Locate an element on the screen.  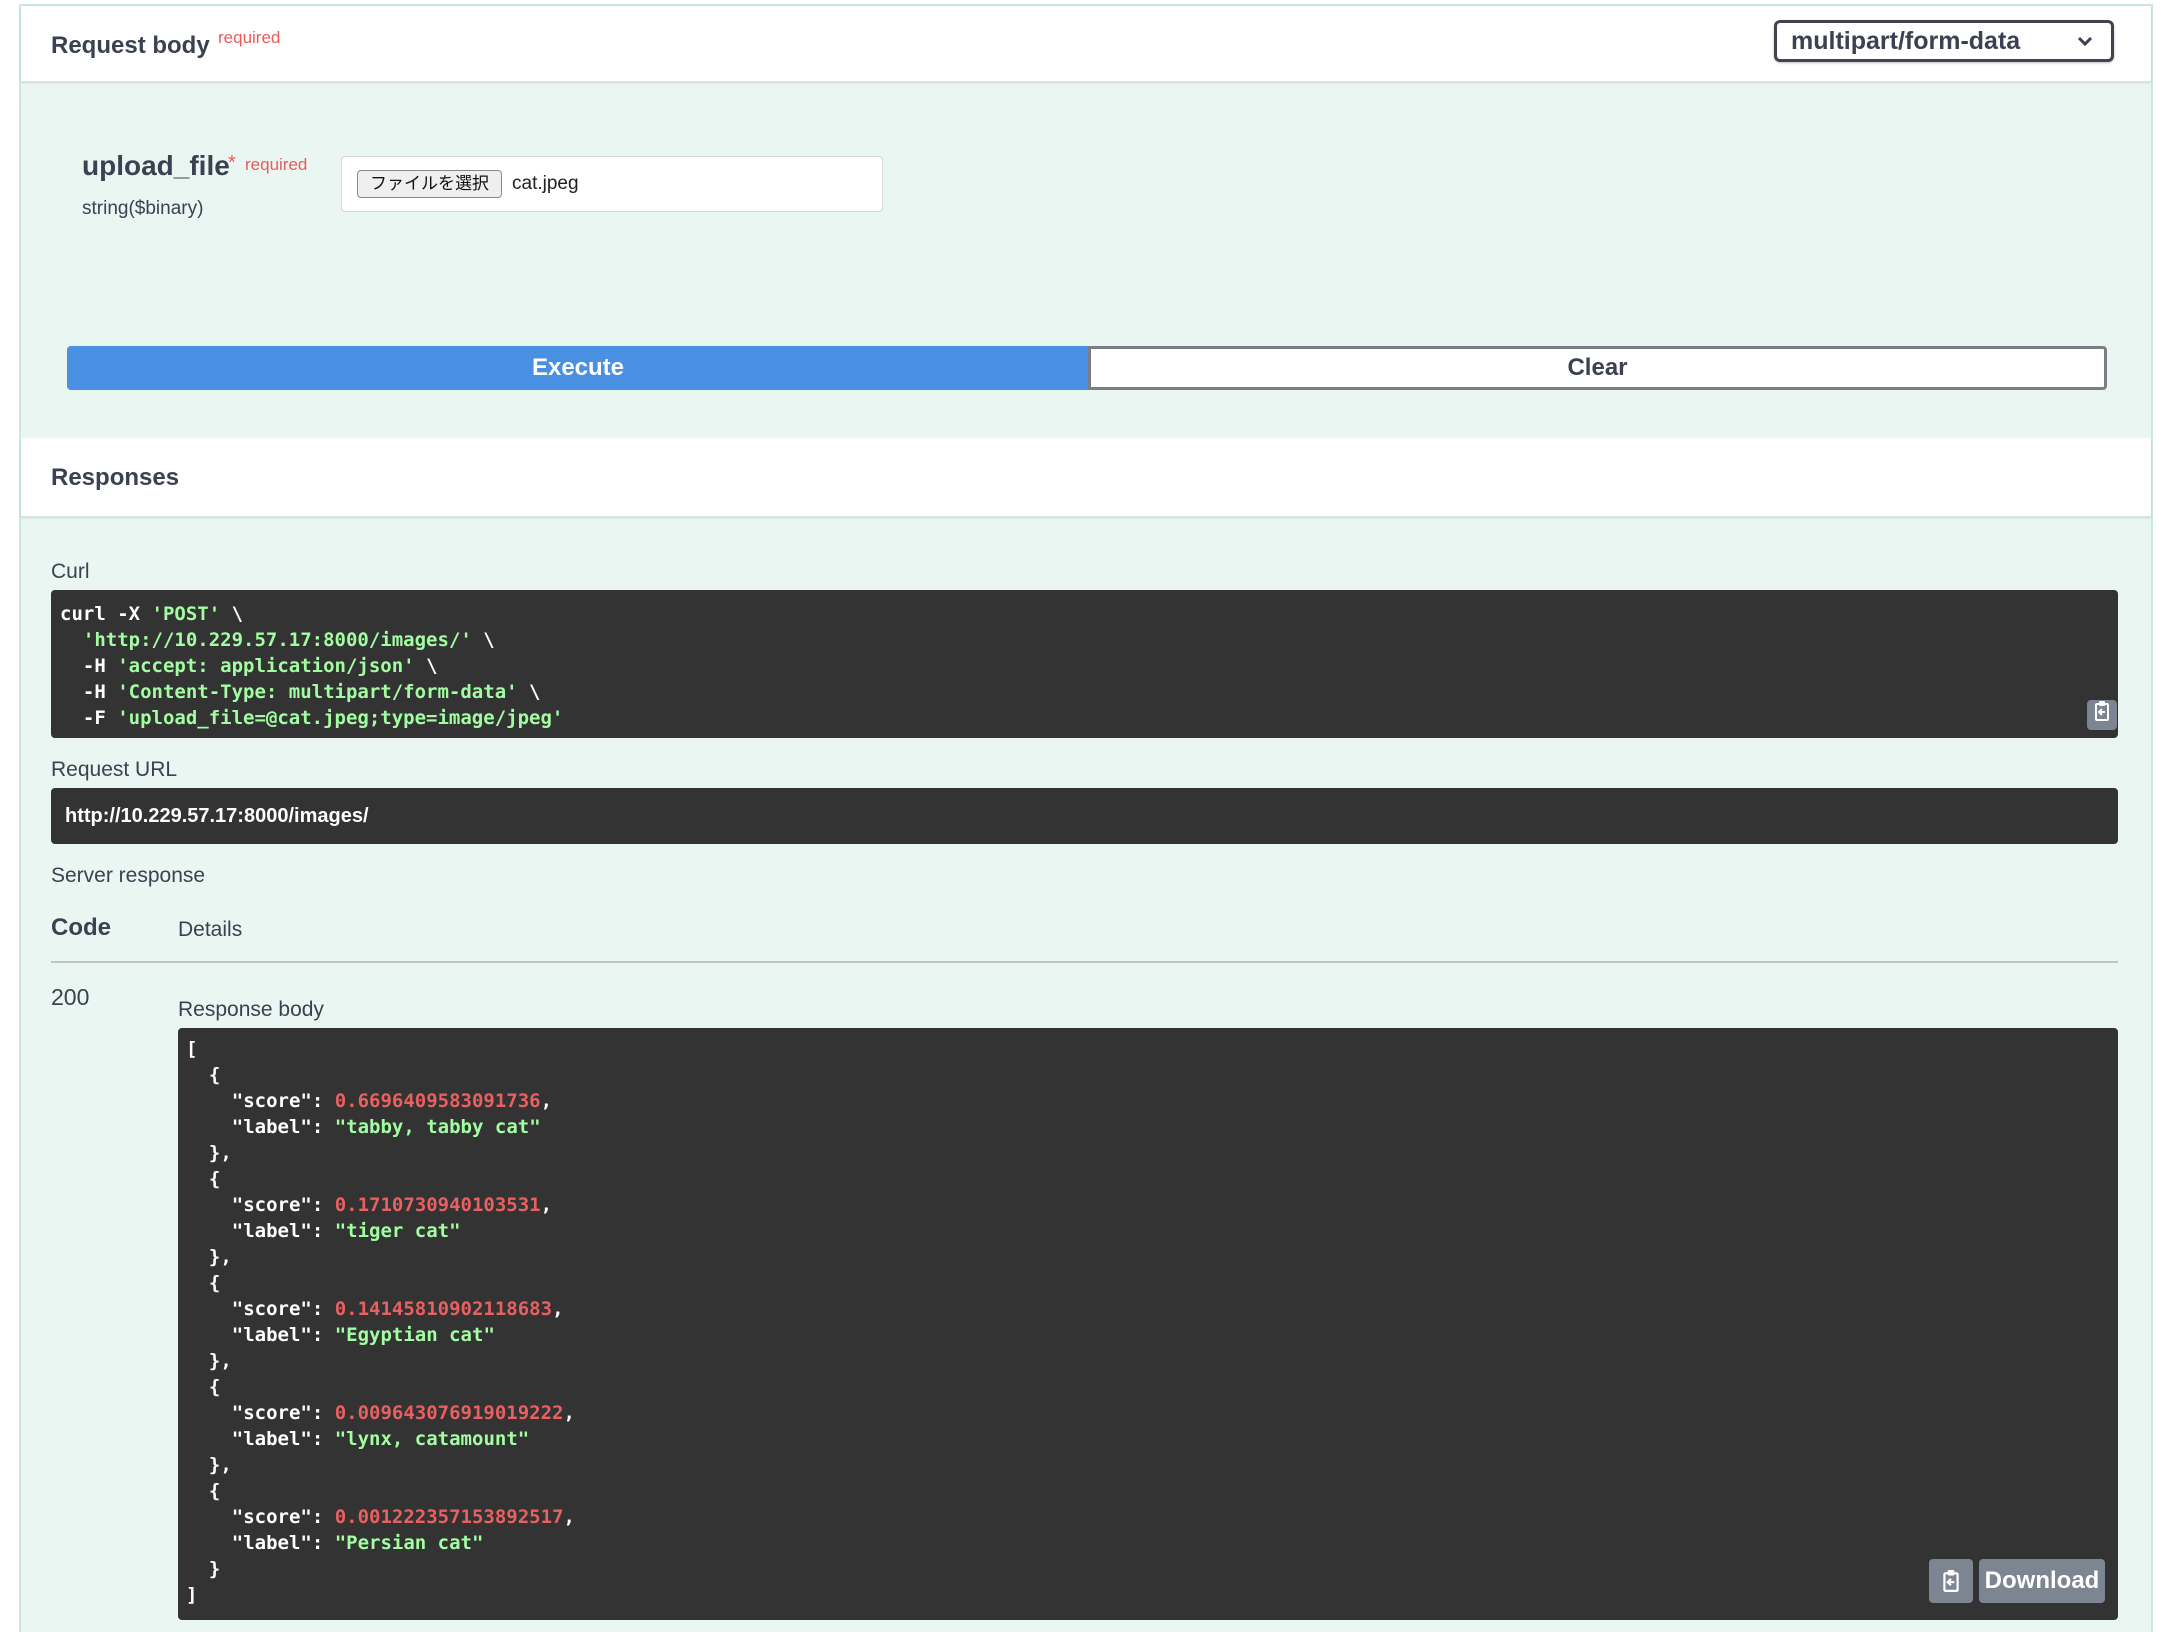
json-score-line: "score": 0.14145810902118683, is located at coordinates (375, 1309).